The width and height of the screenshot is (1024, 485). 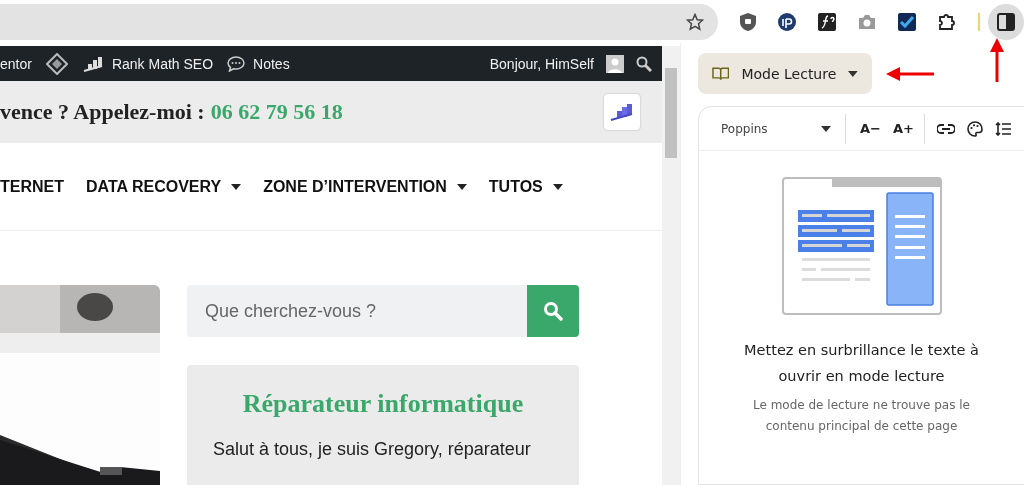 What do you see at coordinates (164, 186) in the screenshot?
I see `nav-item: DATA RECOVERY` at bounding box center [164, 186].